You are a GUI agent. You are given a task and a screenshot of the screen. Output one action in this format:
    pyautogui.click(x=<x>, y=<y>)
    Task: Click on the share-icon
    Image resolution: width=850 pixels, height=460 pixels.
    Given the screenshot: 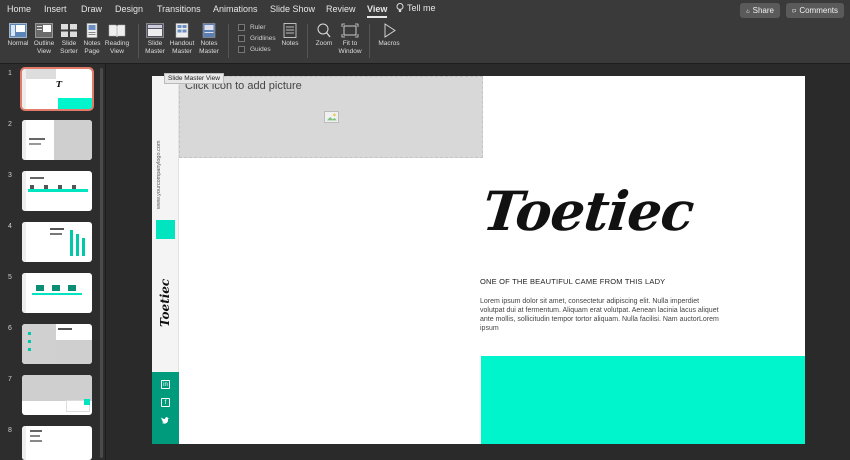 What is the action you would take?
    pyautogui.click(x=748, y=10)
    